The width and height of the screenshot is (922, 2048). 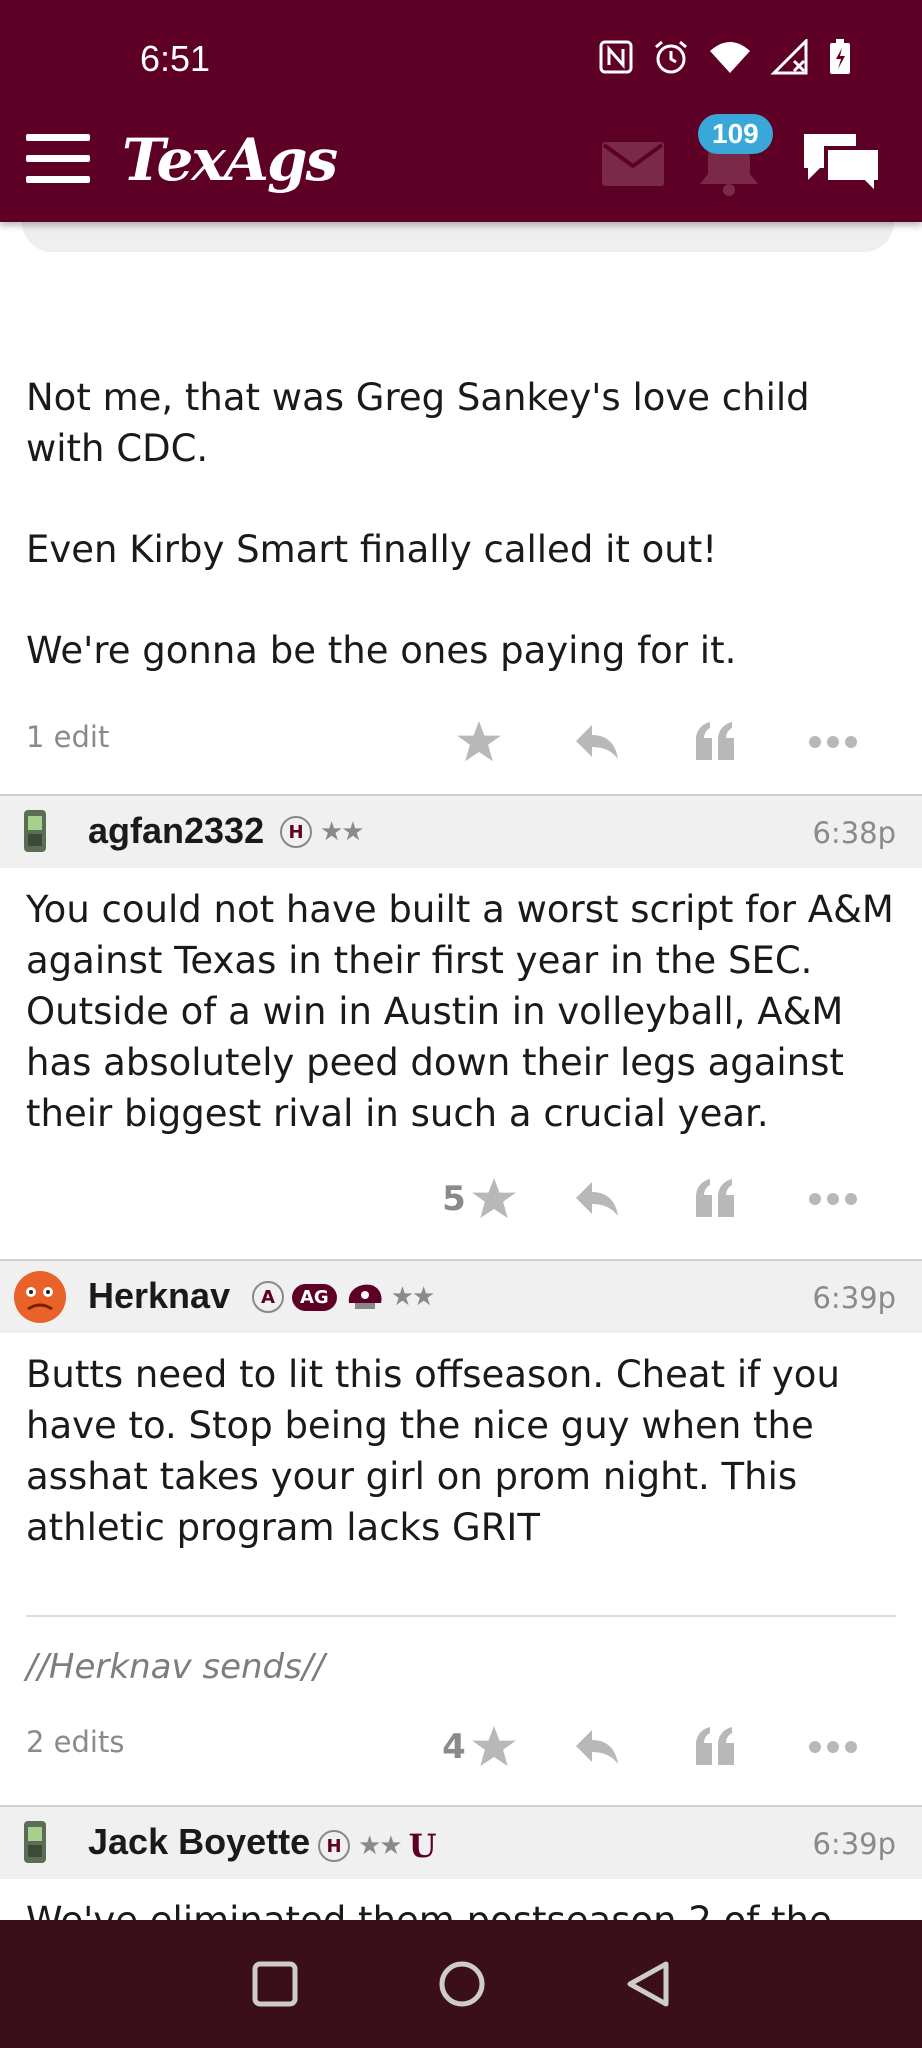 I want to click on star-count: 4, so click(x=454, y=1747).